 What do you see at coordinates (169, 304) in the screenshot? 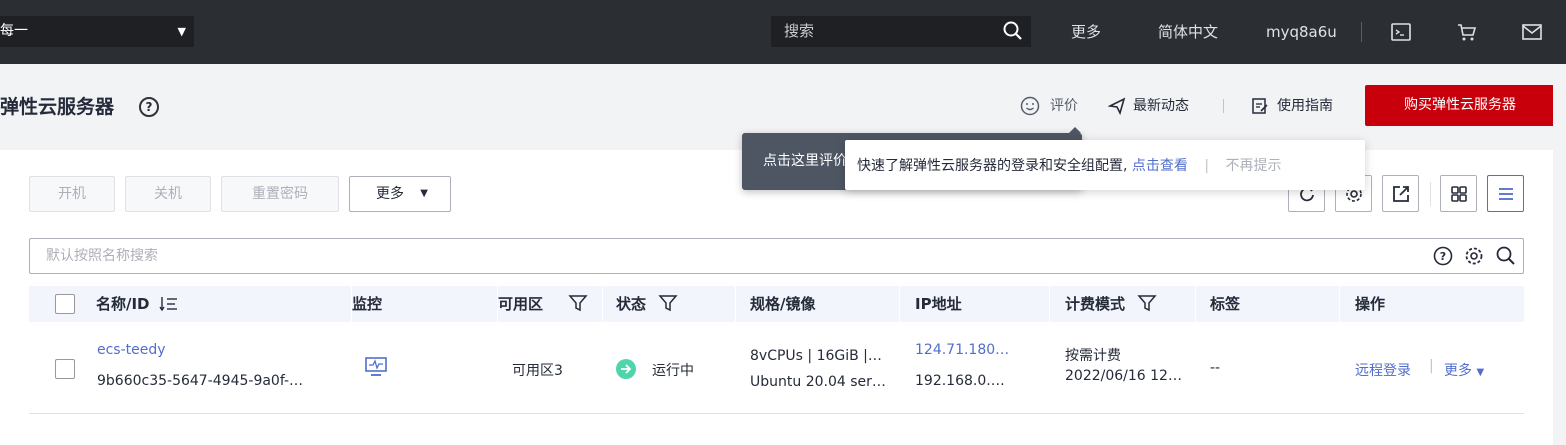
I see `sort-icon` at bounding box center [169, 304].